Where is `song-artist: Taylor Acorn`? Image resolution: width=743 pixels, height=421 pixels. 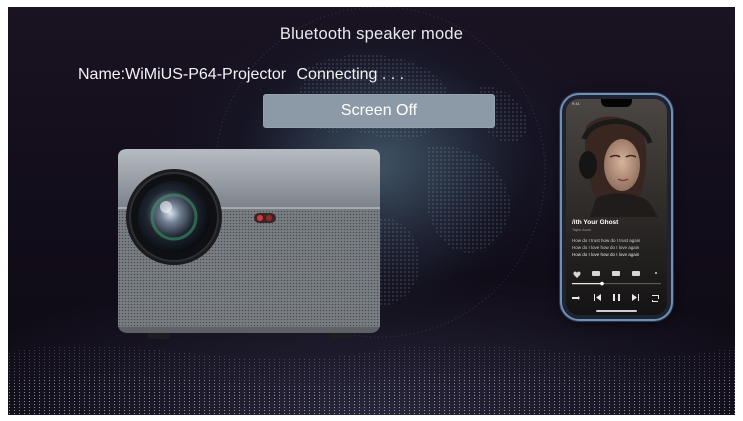 song-artist: Taylor Acorn is located at coordinates (582, 230).